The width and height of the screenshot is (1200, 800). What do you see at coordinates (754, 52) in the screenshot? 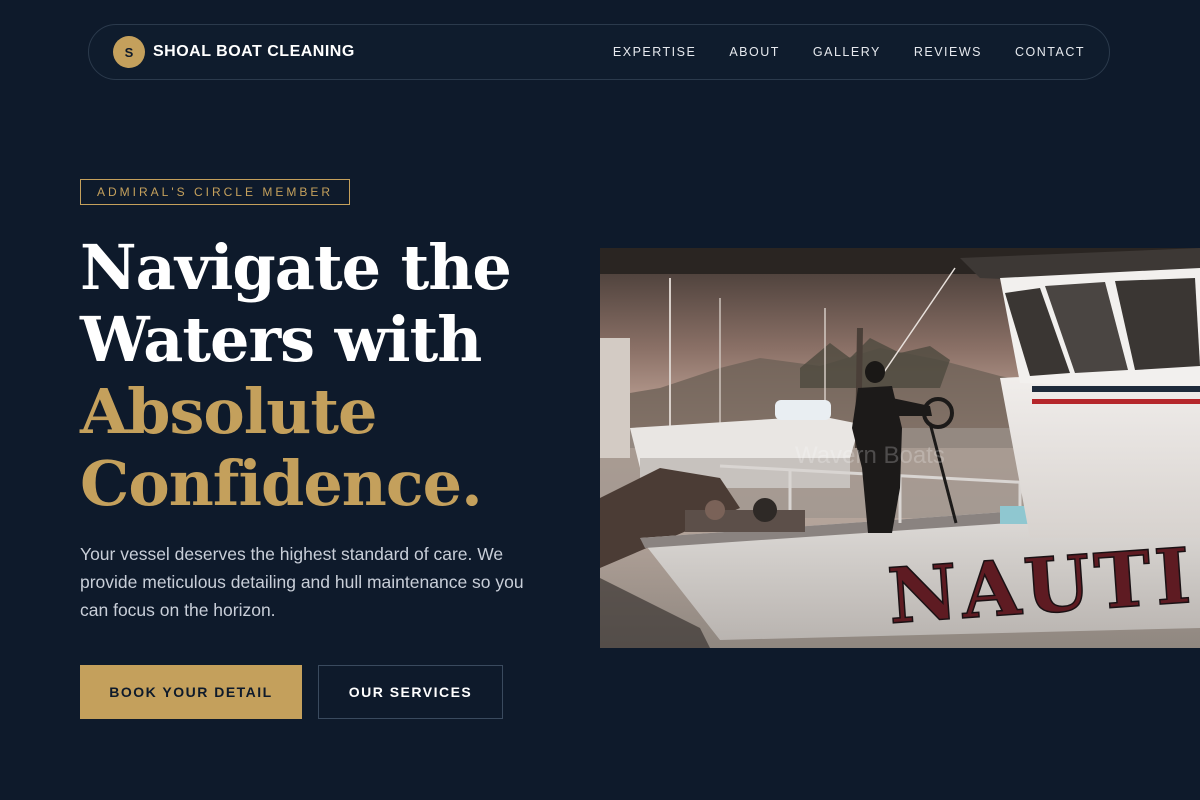
I see `nav-link-about: ABOUT` at bounding box center [754, 52].